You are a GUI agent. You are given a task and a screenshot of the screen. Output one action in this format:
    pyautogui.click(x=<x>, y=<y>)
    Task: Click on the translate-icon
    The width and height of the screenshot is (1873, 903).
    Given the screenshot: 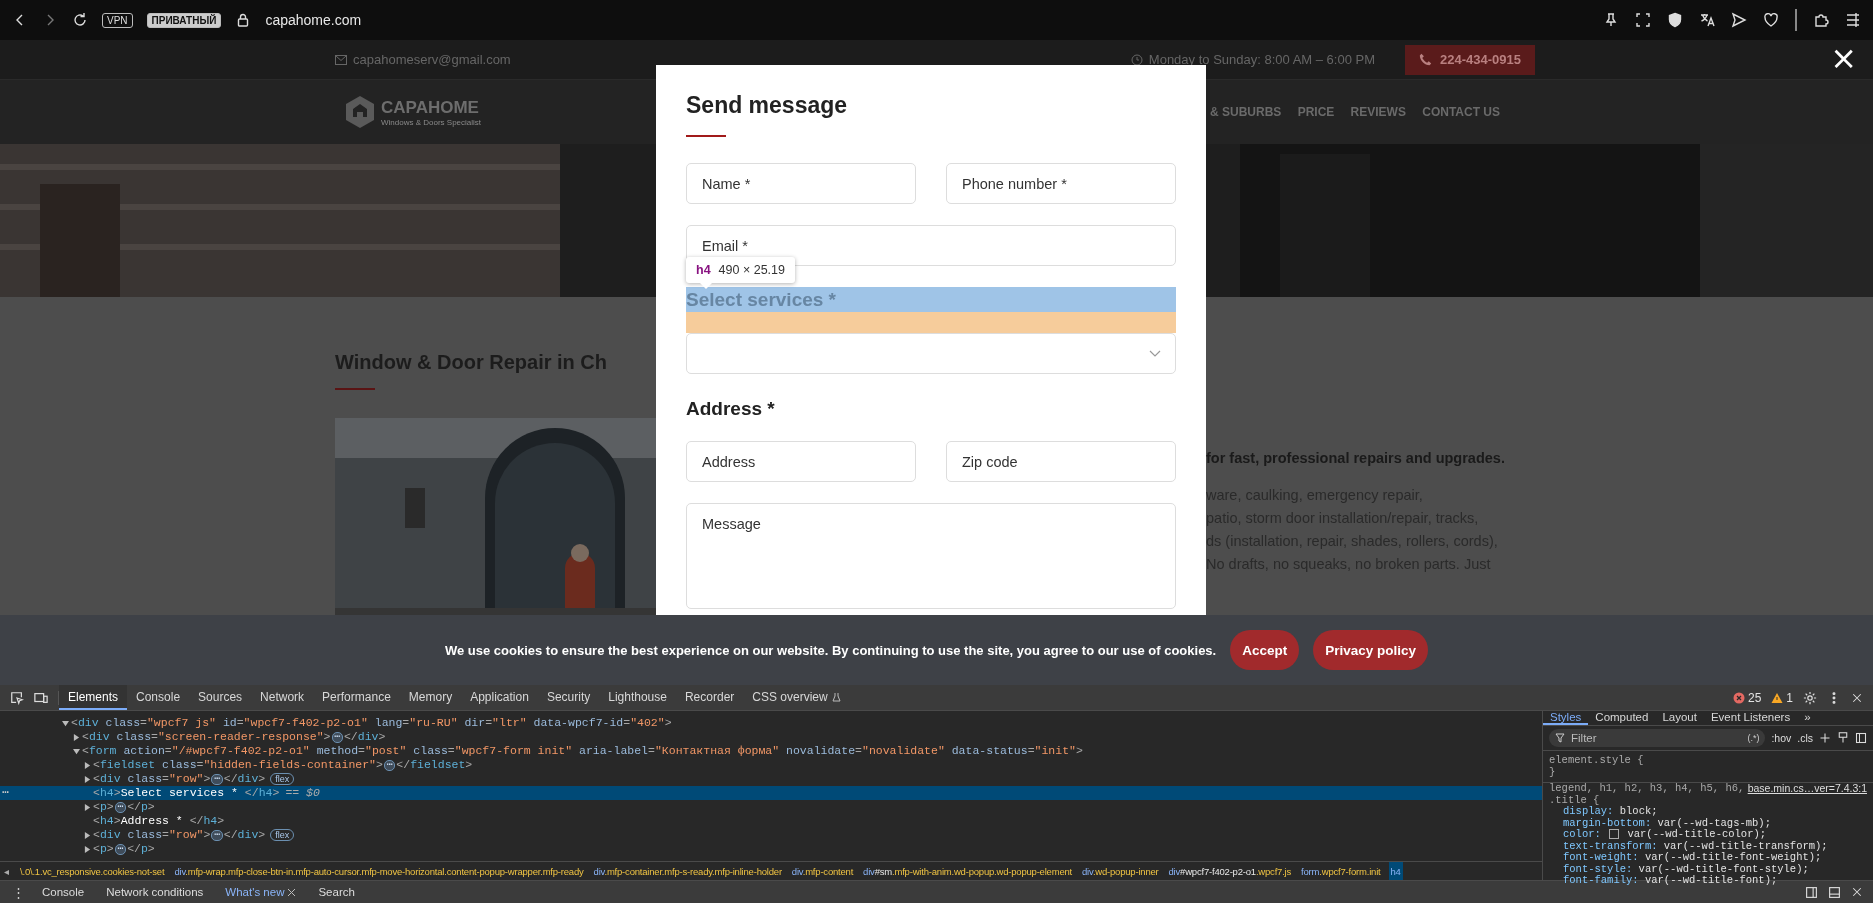 What is the action you would take?
    pyautogui.click(x=1707, y=20)
    